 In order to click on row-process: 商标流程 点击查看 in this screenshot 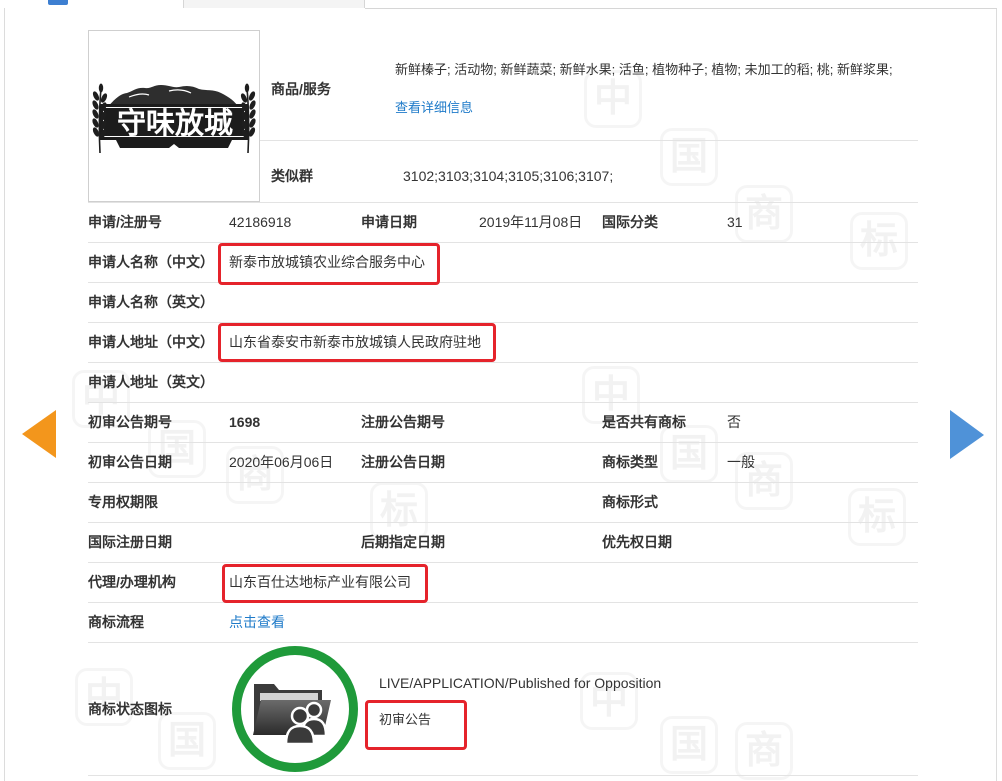, I will do `click(501, 622)`.